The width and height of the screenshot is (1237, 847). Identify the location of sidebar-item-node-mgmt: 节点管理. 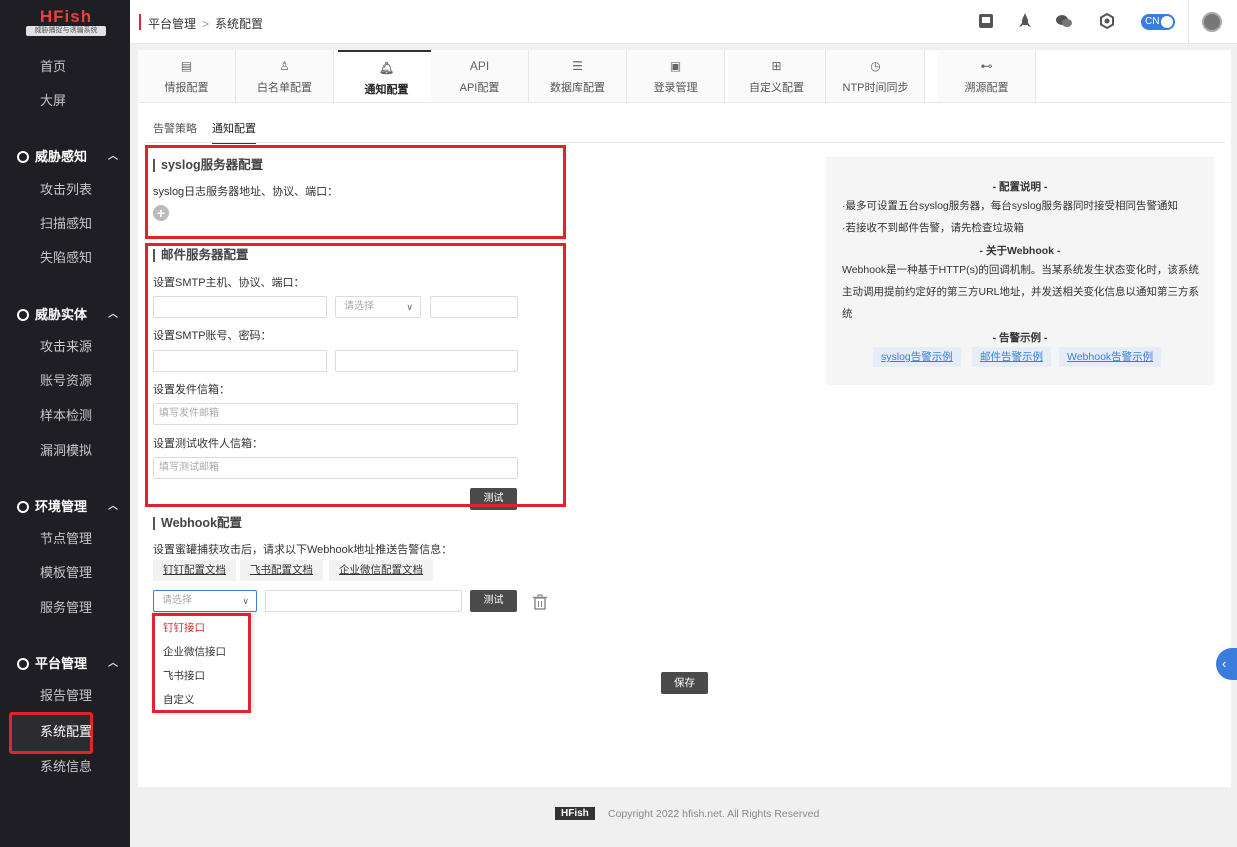
(65, 539).